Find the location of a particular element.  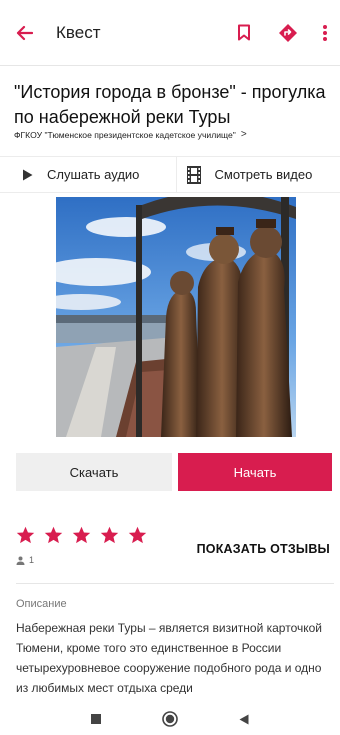

play-icon is located at coordinates (28, 174).